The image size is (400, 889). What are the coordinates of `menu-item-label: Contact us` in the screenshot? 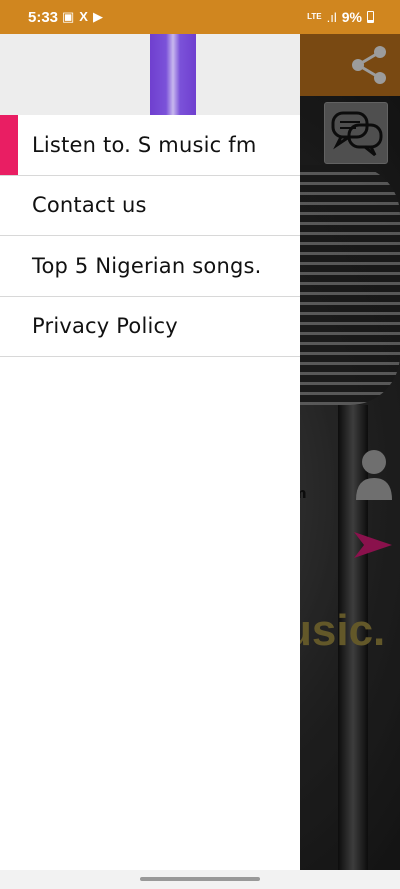 It's located at (89, 205).